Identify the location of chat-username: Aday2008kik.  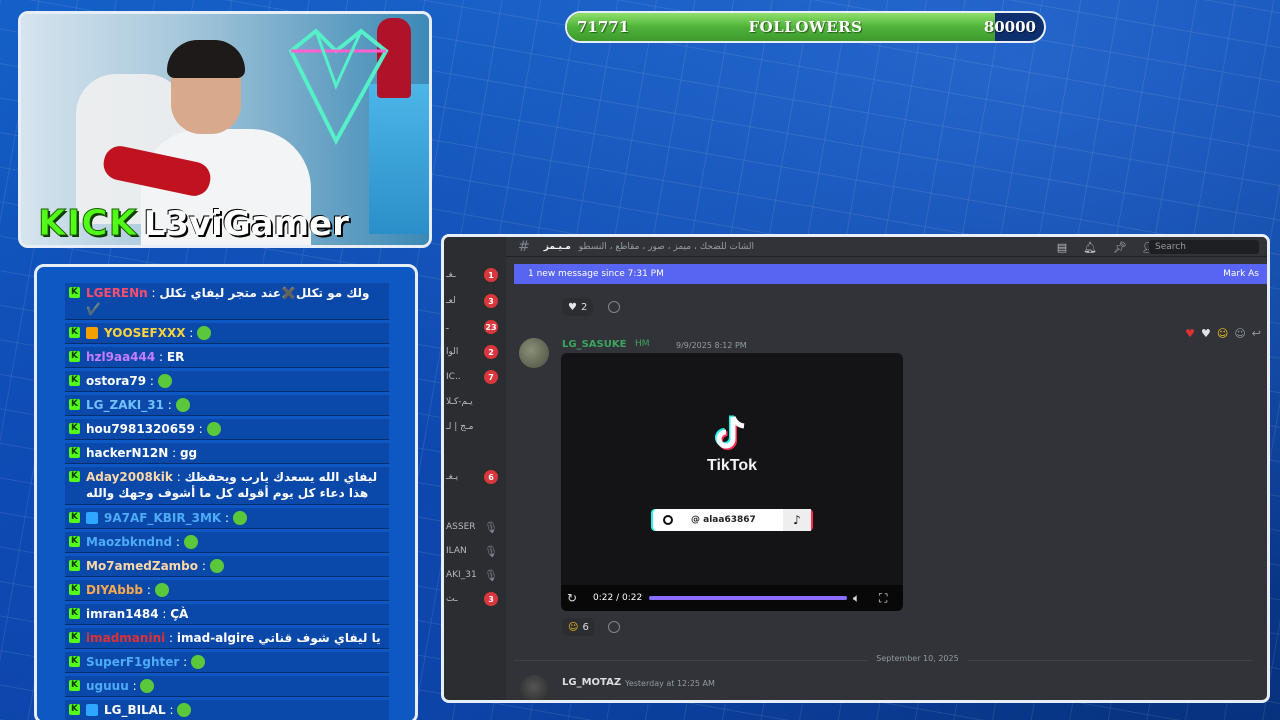
(129, 477).